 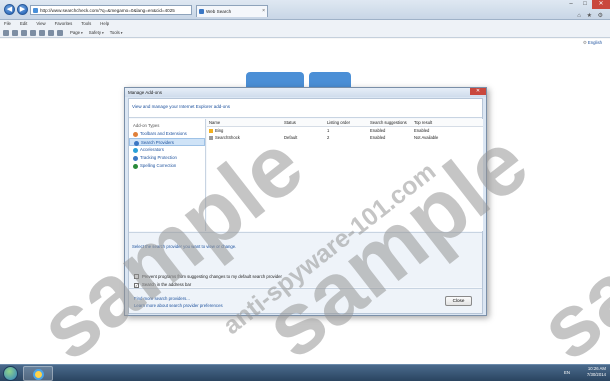 I want to click on window-close-button: ✕, so click(x=601, y=4).